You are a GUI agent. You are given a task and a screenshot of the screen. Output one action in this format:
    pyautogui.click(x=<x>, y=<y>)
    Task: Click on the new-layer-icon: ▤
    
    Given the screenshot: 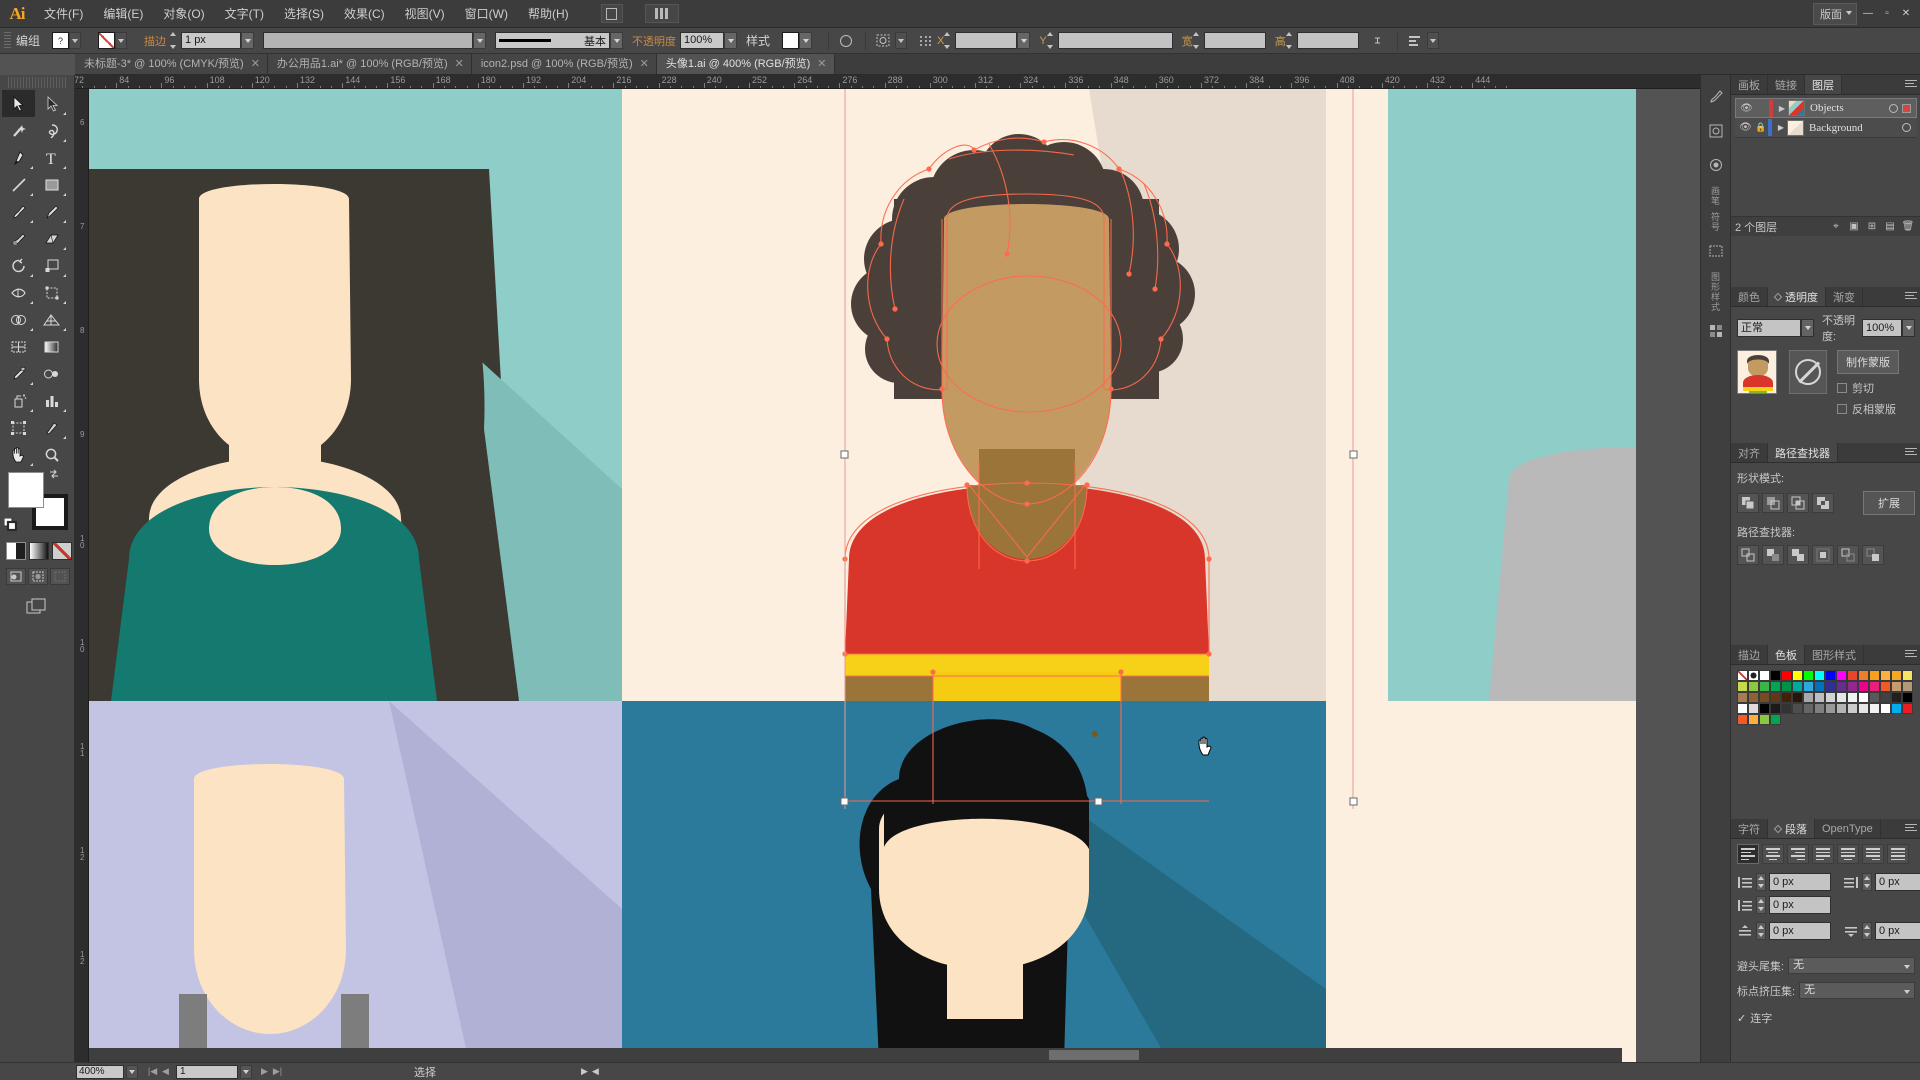 What is the action you would take?
    pyautogui.click(x=1890, y=227)
    